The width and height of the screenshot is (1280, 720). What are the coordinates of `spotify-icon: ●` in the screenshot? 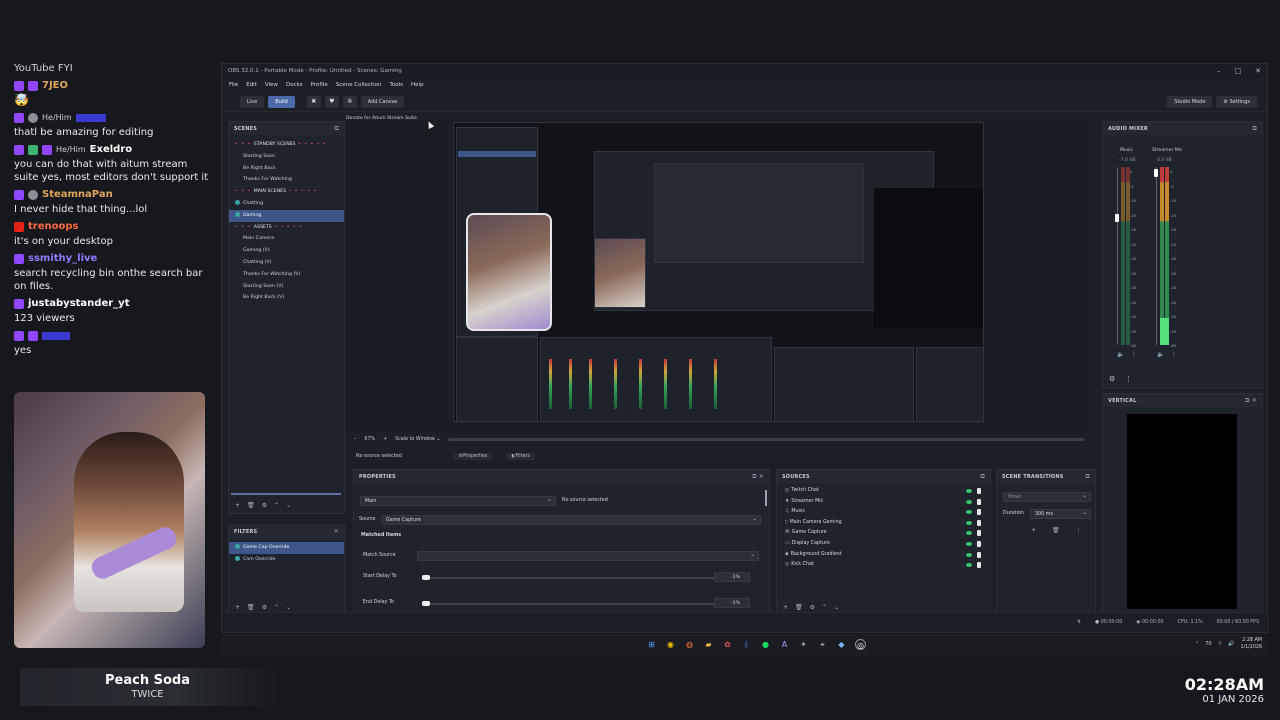 It's located at (765, 644).